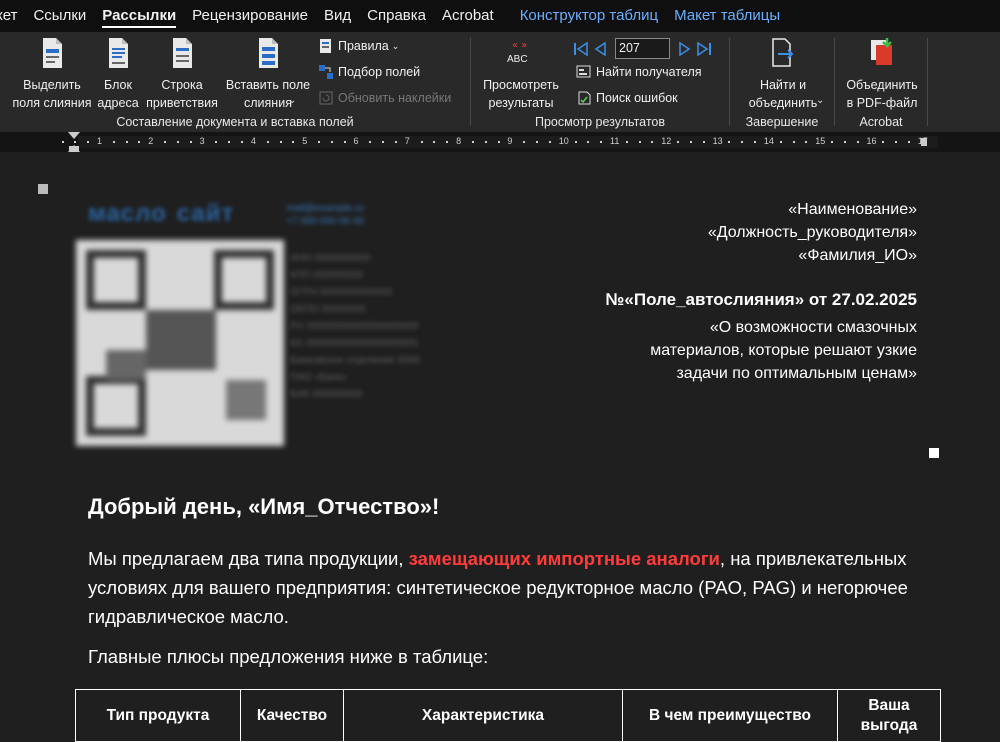 The height and width of the screenshot is (742, 1000). I want to click on finish-and-merge-button: Найти и объединить, so click(783, 74).